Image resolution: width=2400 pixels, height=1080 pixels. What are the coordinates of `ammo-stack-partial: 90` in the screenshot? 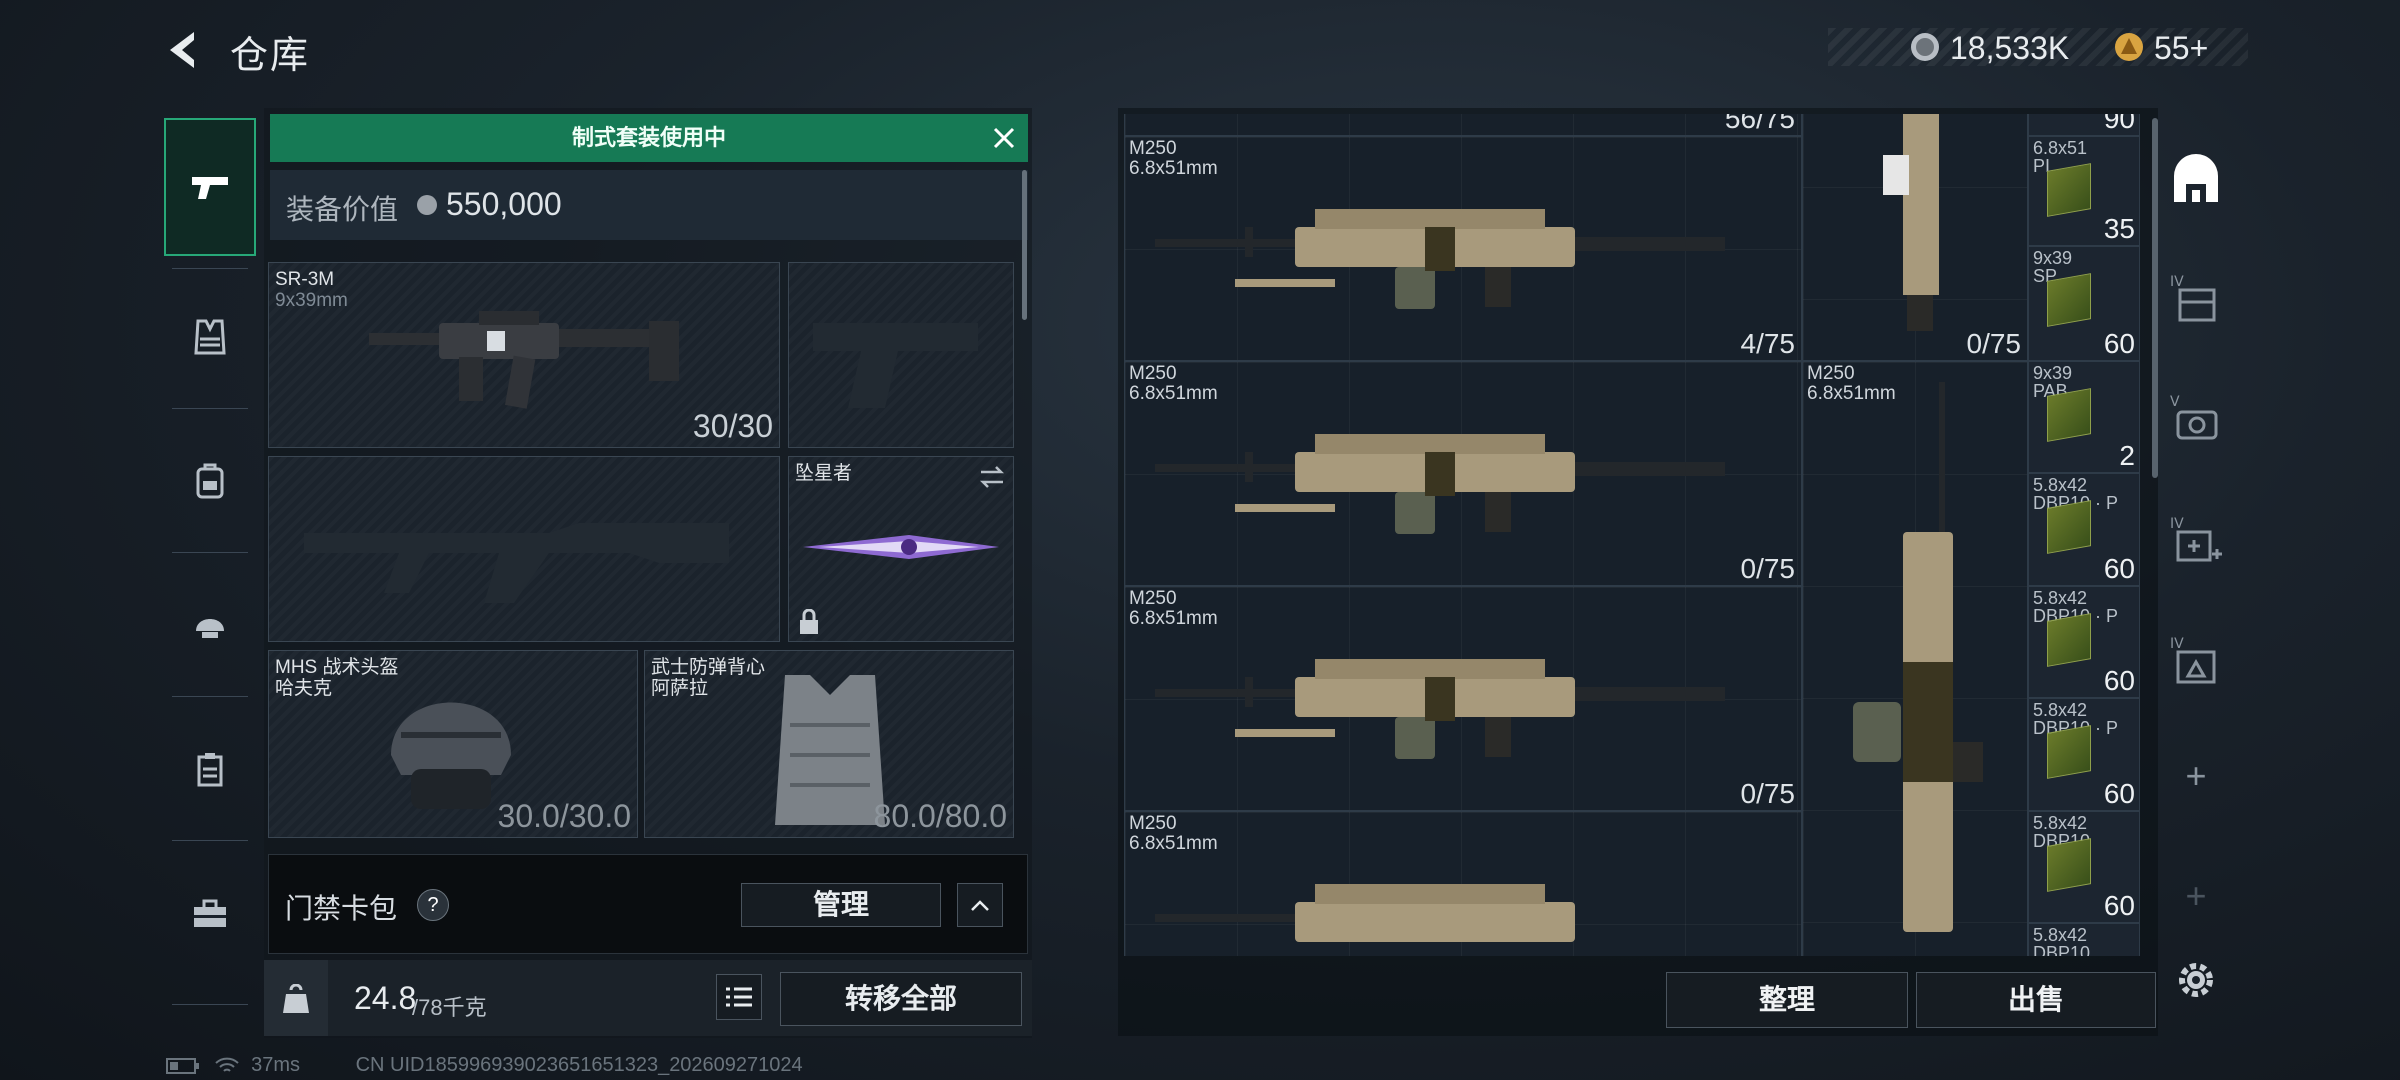 It's located at (2084, 125).